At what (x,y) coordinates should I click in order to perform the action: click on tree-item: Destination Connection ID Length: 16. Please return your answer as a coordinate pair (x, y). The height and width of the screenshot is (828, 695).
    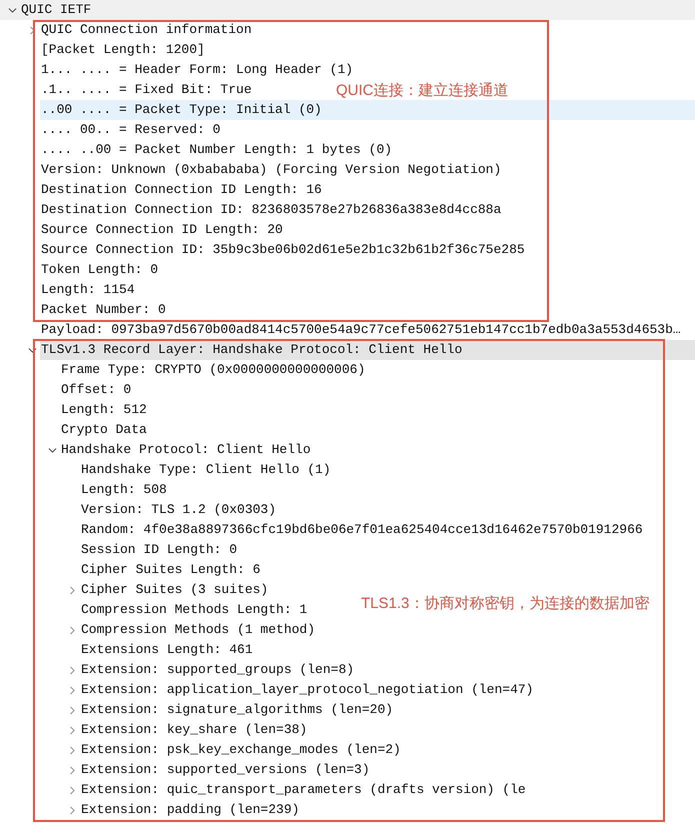
    Looking at the image, I should click on (181, 190).